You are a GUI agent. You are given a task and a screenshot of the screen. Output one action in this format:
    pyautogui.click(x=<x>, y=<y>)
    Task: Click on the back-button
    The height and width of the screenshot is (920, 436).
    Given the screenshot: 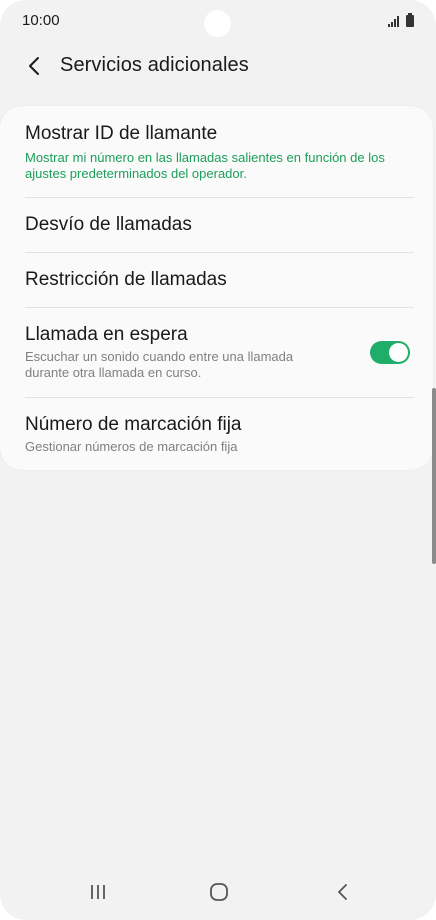 What is the action you would take?
    pyautogui.click(x=35, y=66)
    